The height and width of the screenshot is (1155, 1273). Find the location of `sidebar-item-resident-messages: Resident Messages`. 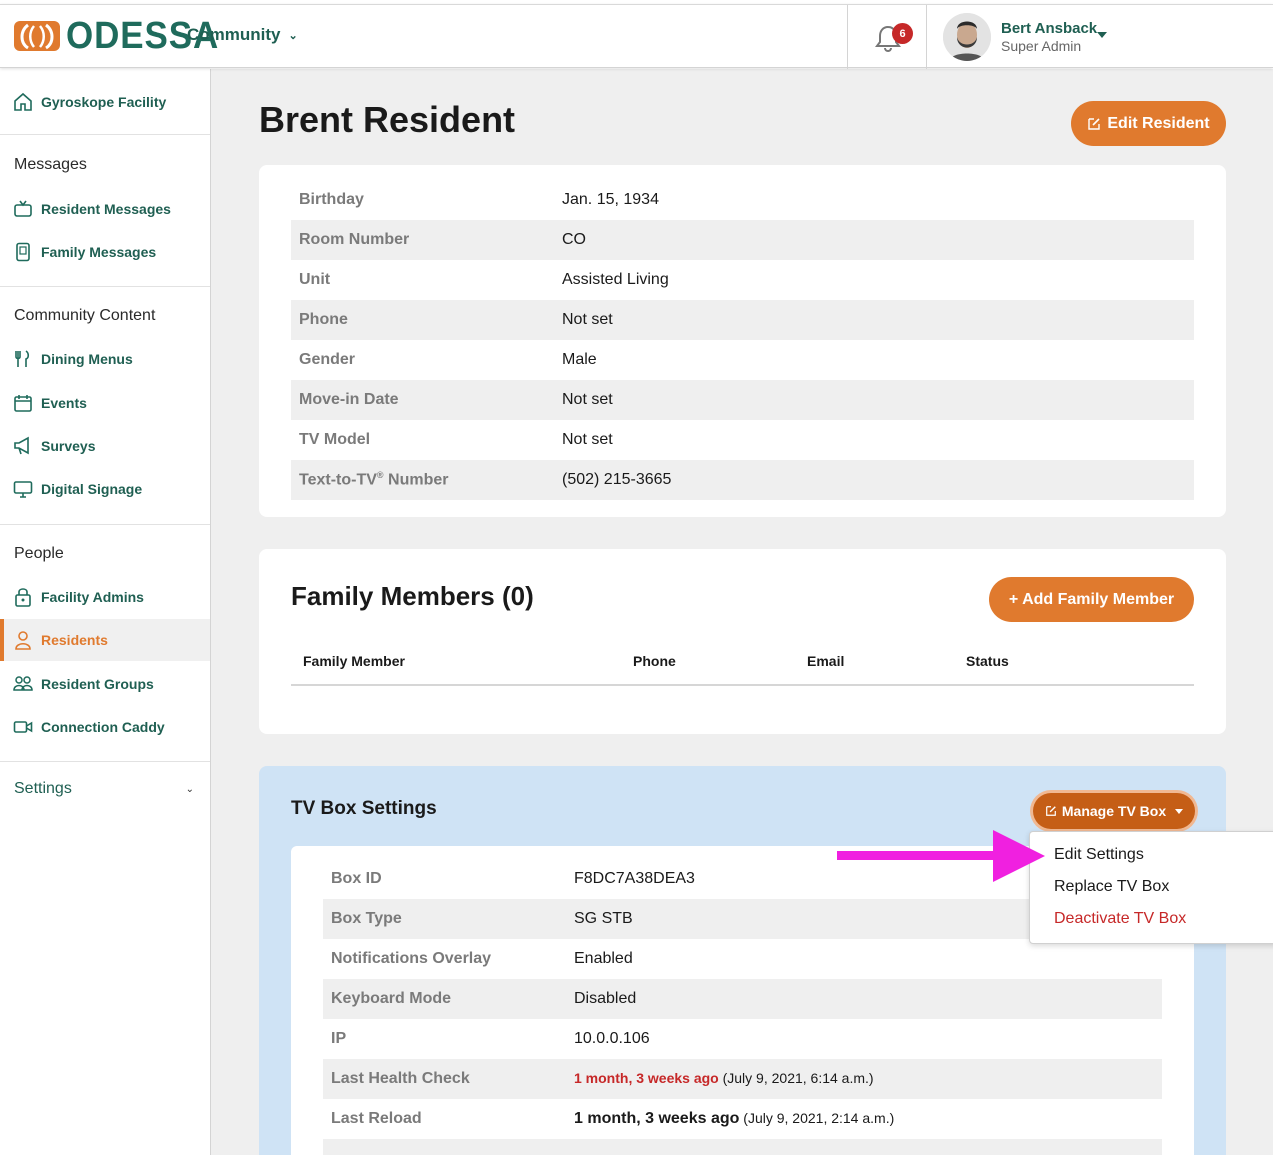

sidebar-item-resident-messages: Resident Messages is located at coordinates (105, 209).